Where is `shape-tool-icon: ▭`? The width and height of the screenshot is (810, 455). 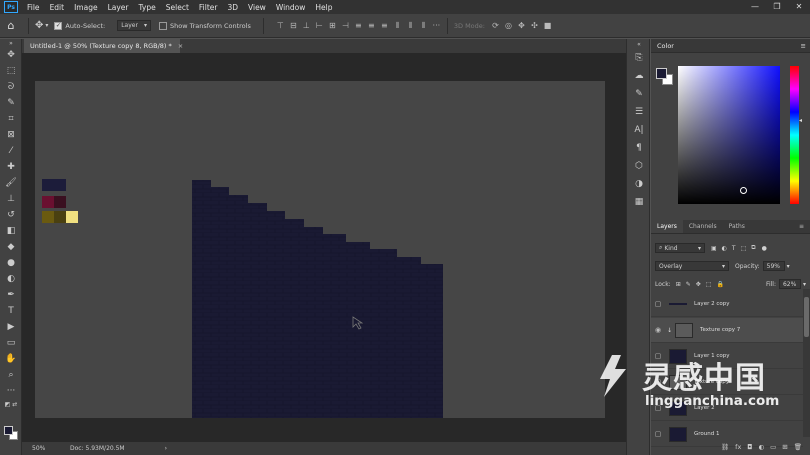
shape-tool-icon: ▭ is located at coordinates (11, 343).